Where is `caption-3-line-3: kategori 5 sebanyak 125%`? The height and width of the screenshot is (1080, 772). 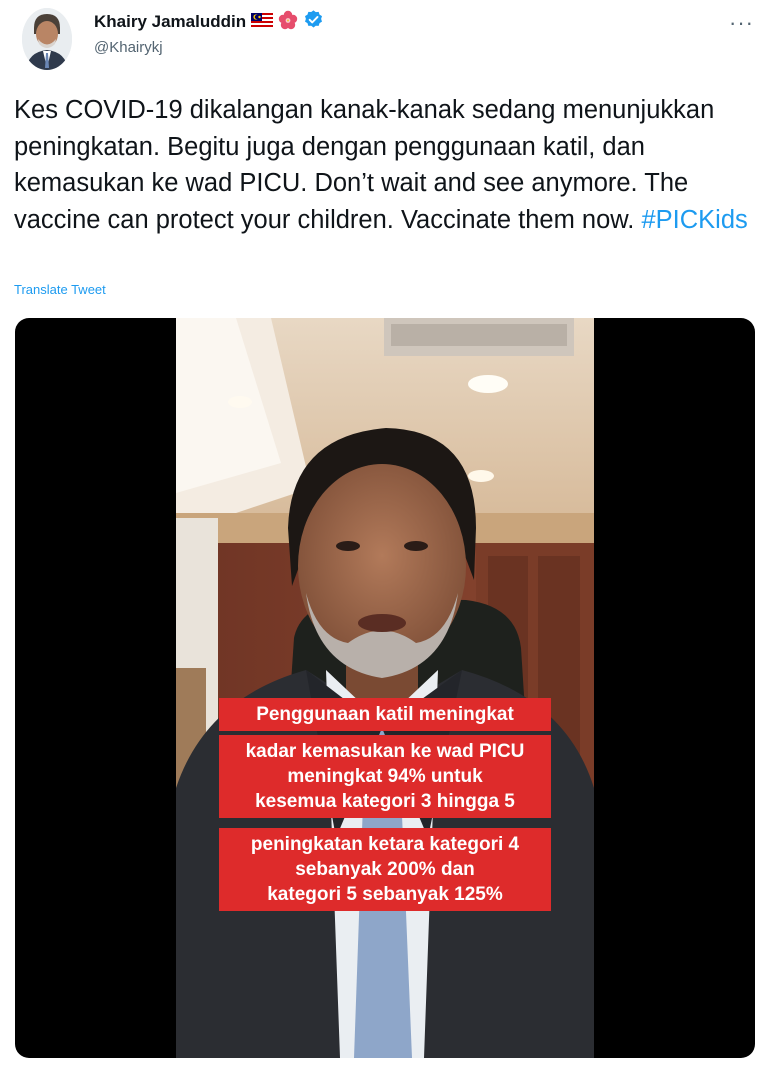
caption-3-line-3: kategori 5 sebanyak 125% is located at coordinates (385, 894).